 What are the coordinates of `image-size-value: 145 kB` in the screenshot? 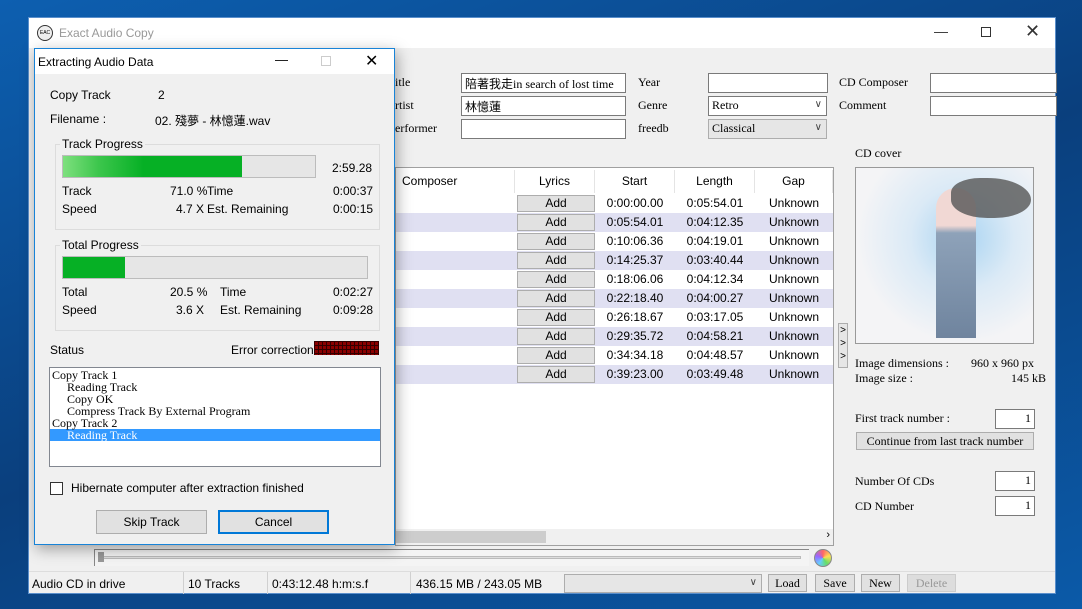 It's located at (1029, 378).